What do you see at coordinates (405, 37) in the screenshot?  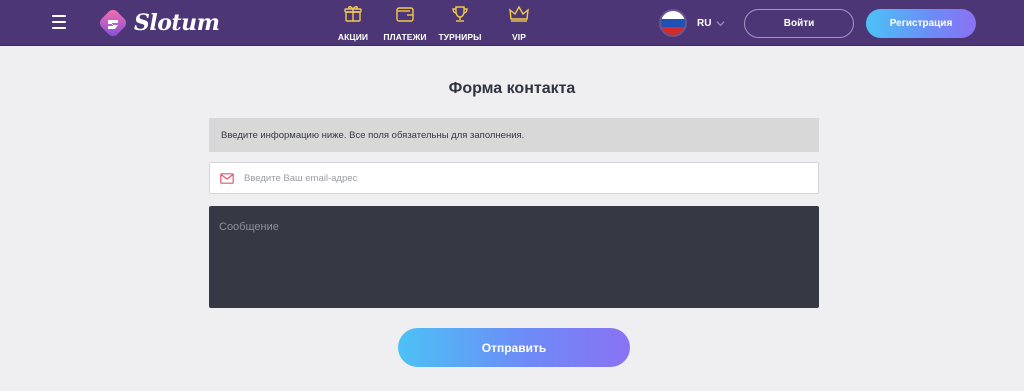 I see `nav-label-platezhi: ПЛАТЕЖИ` at bounding box center [405, 37].